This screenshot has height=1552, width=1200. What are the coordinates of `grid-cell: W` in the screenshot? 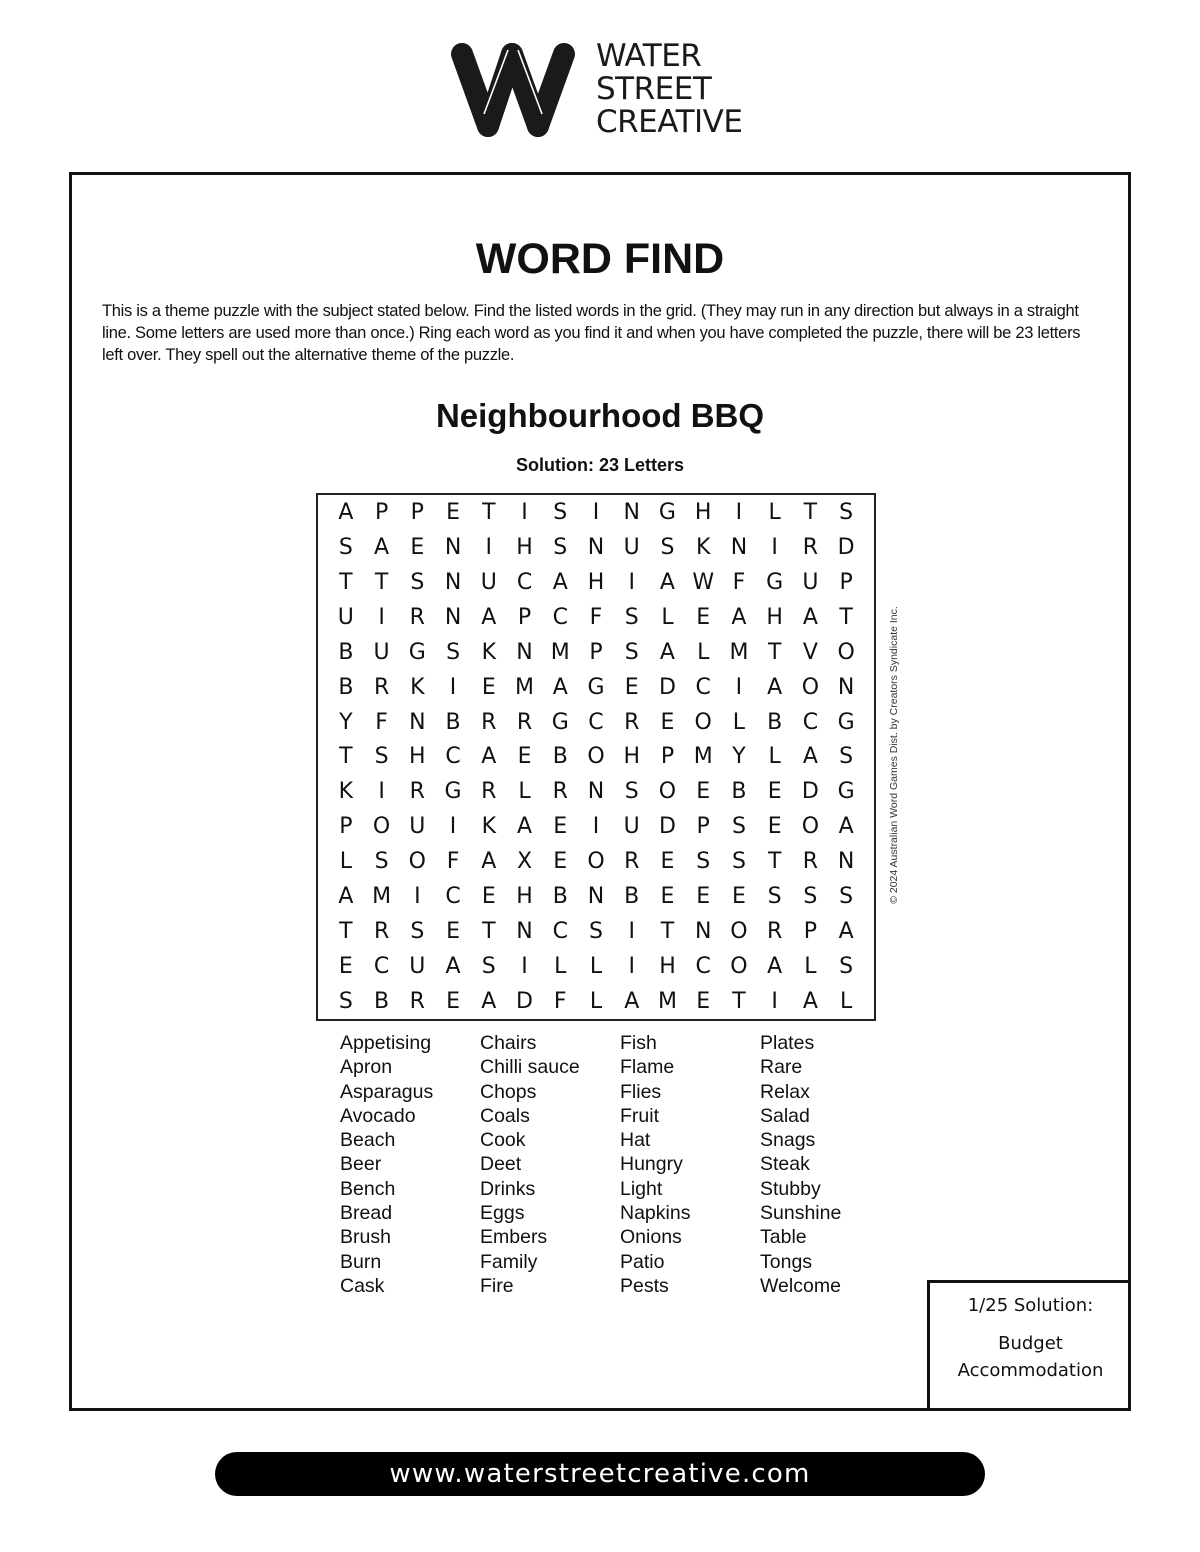 It's located at (703, 582).